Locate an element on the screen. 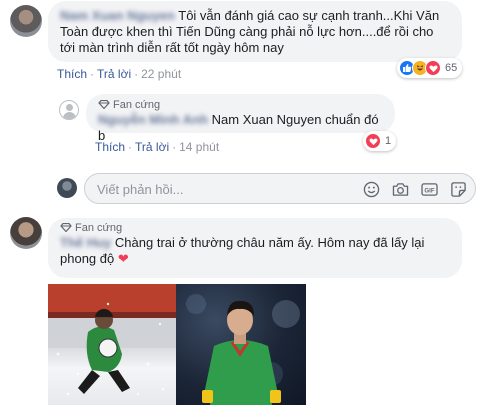  camera-icon is located at coordinates (400, 189).